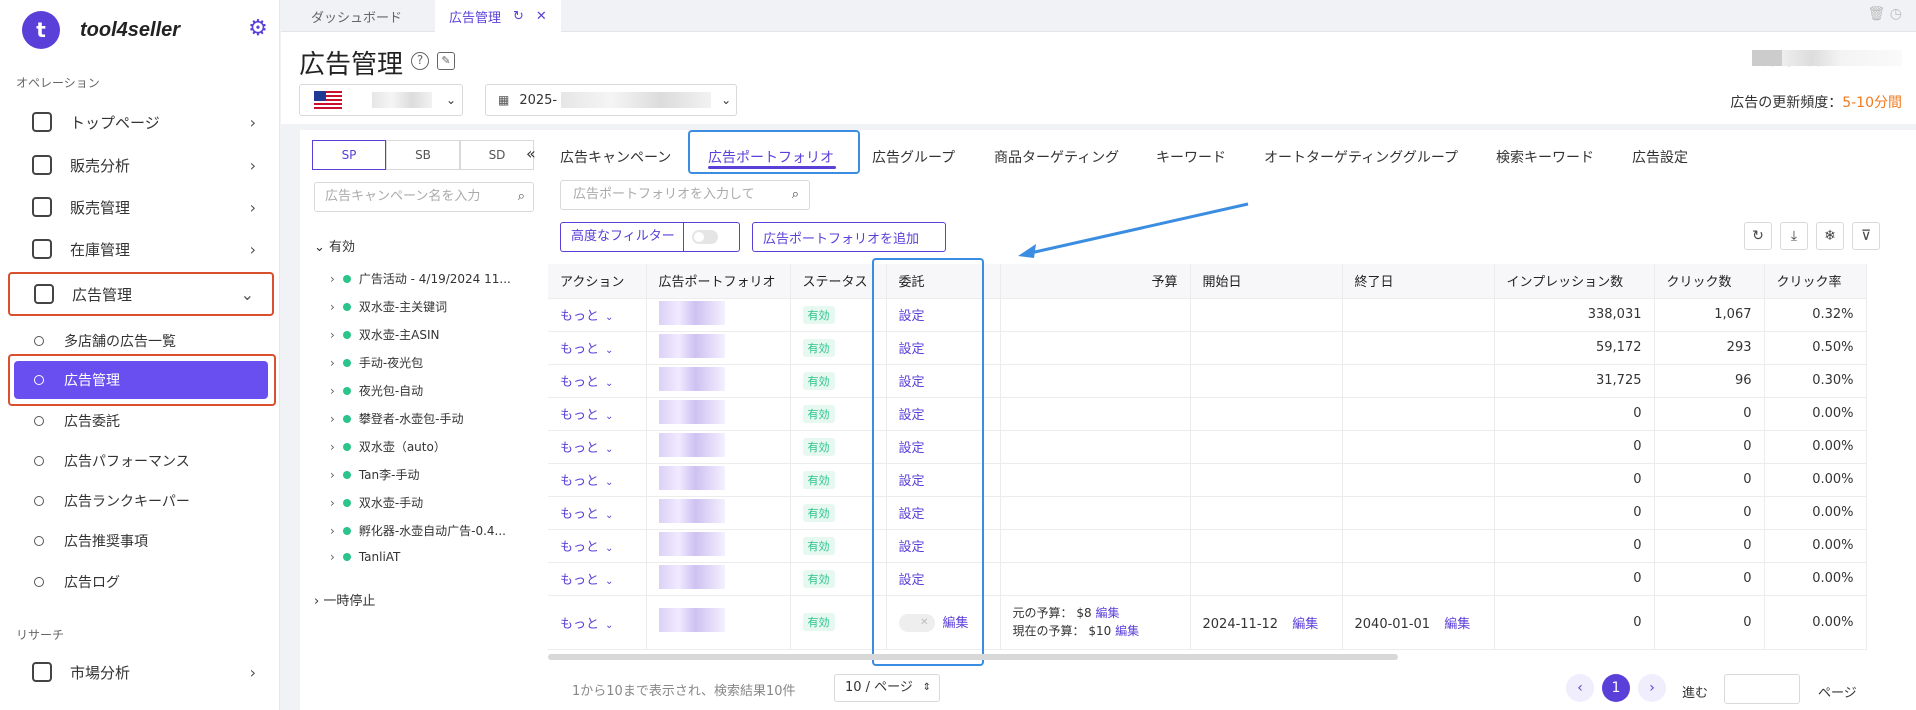 The height and width of the screenshot is (710, 1916). I want to click on tab-ad-groups: 広告グループ, so click(913, 157).